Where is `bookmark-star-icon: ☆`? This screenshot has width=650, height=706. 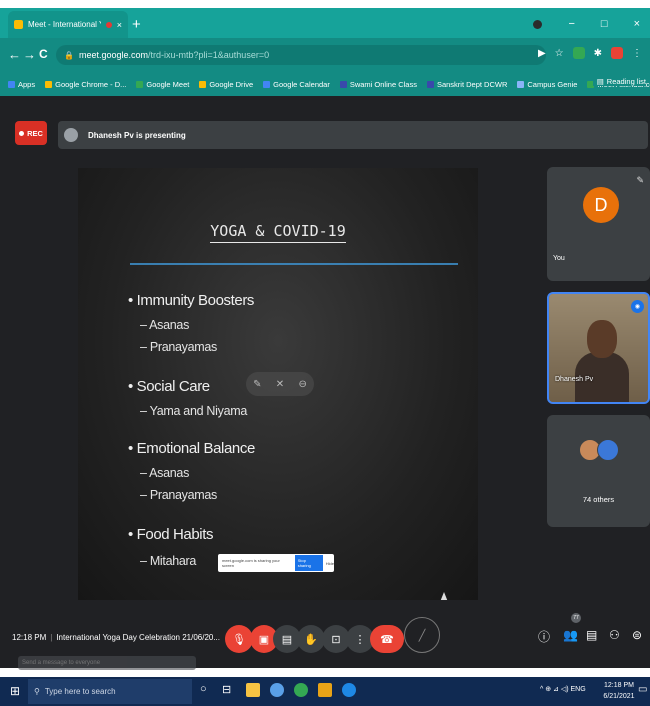
bookmark-star-icon: ☆ is located at coordinates (559, 53).